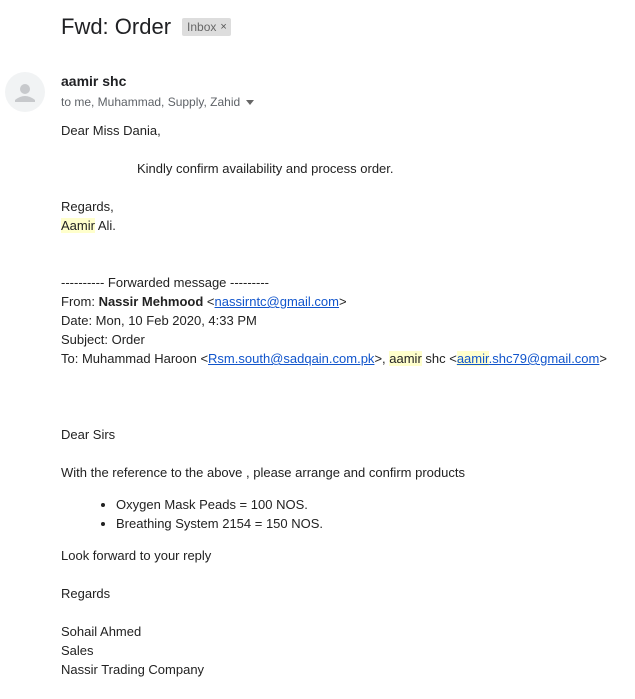 The image size is (635, 699). Describe the element at coordinates (346, 225) in the screenshot. I see `reply-signature: Aamir Ali.` at that location.